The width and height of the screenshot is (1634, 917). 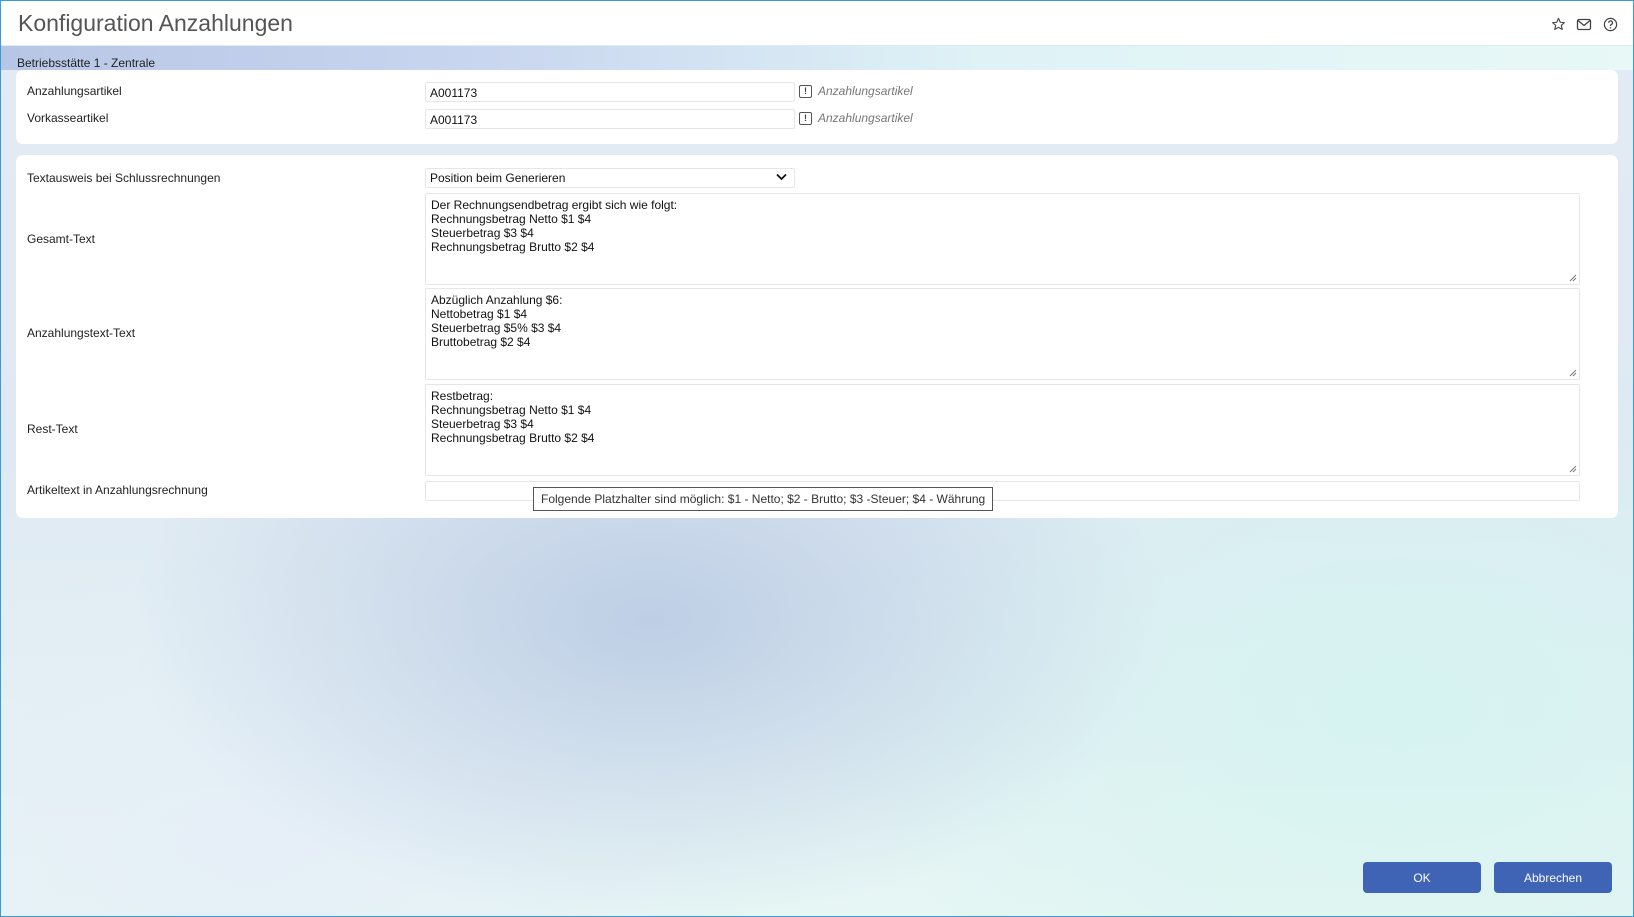 What do you see at coordinates (1610, 24) in the screenshot?
I see `help-icon` at bounding box center [1610, 24].